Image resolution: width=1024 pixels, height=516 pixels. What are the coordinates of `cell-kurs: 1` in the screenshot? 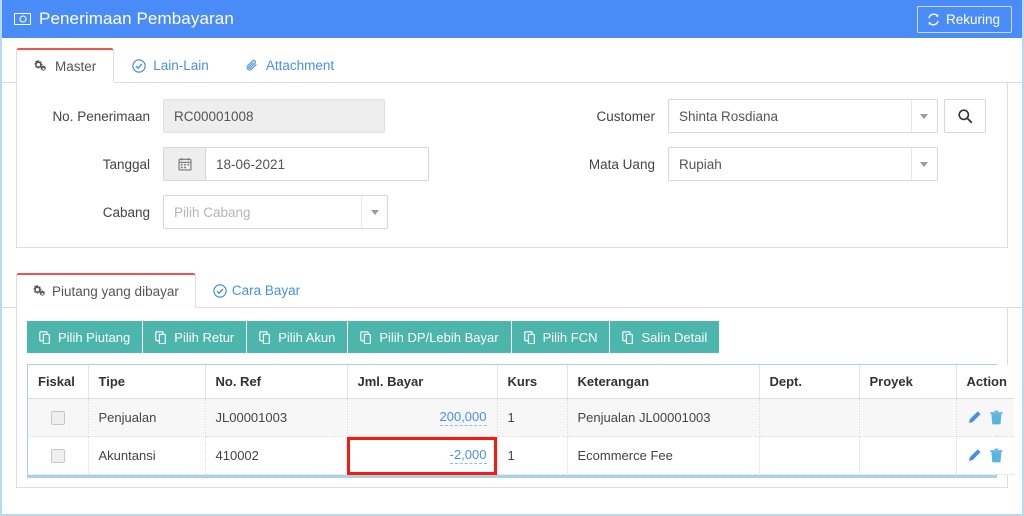 It's located at (532, 455).